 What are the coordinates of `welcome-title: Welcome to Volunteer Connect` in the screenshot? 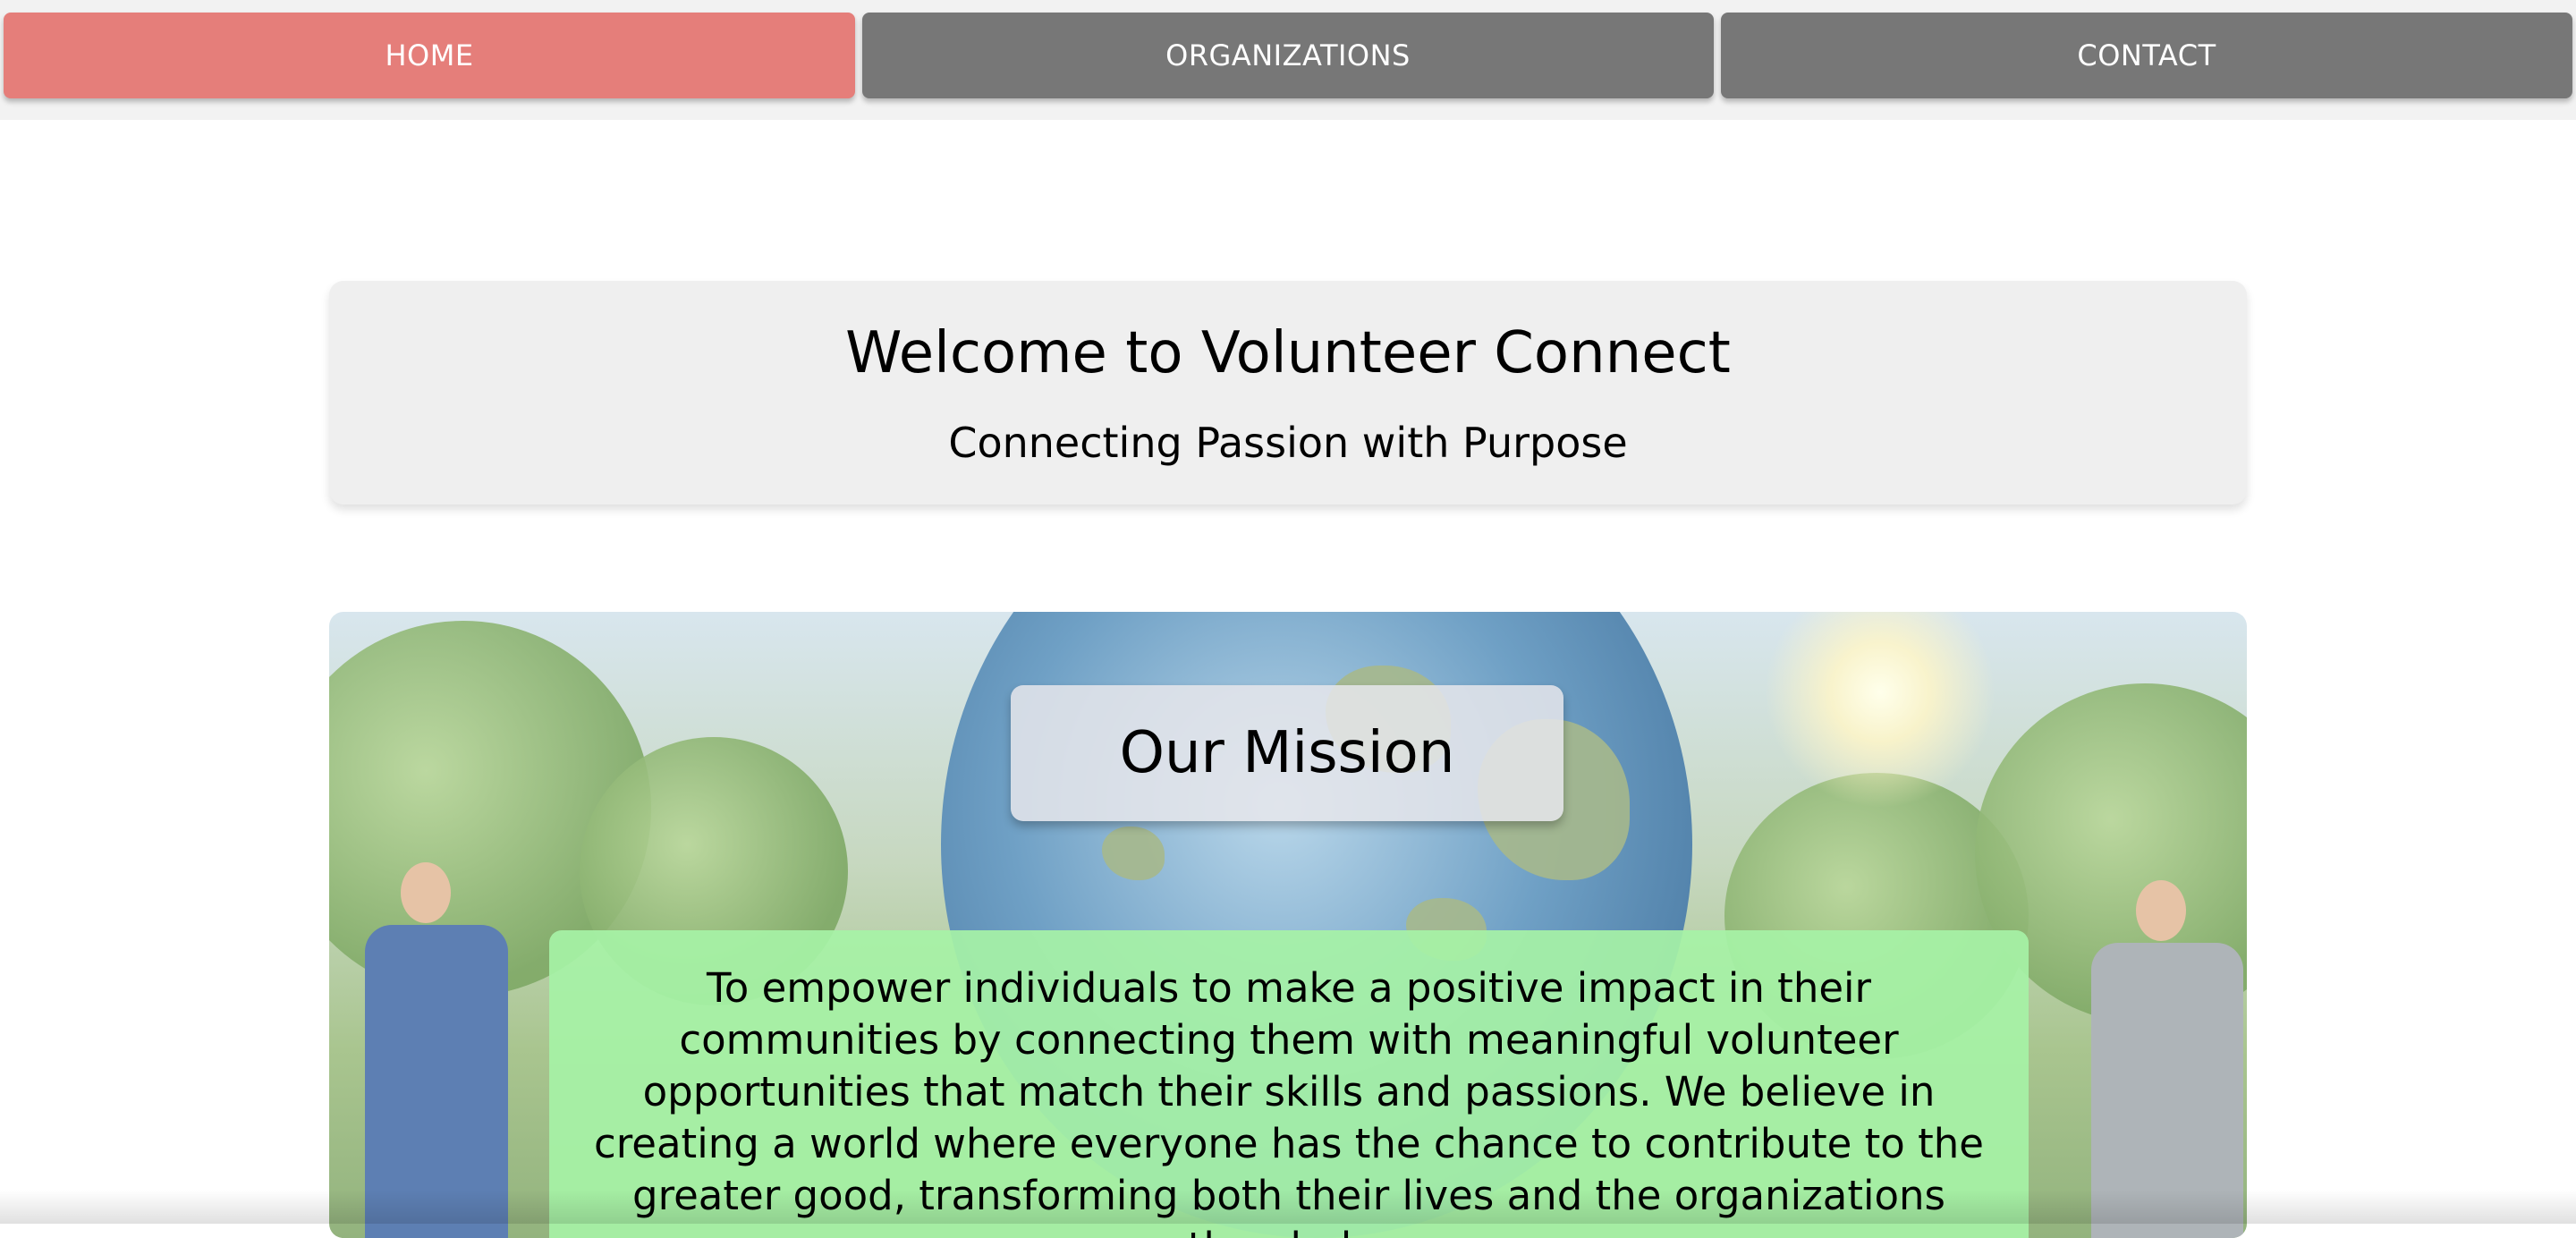 It's located at (1288, 353).